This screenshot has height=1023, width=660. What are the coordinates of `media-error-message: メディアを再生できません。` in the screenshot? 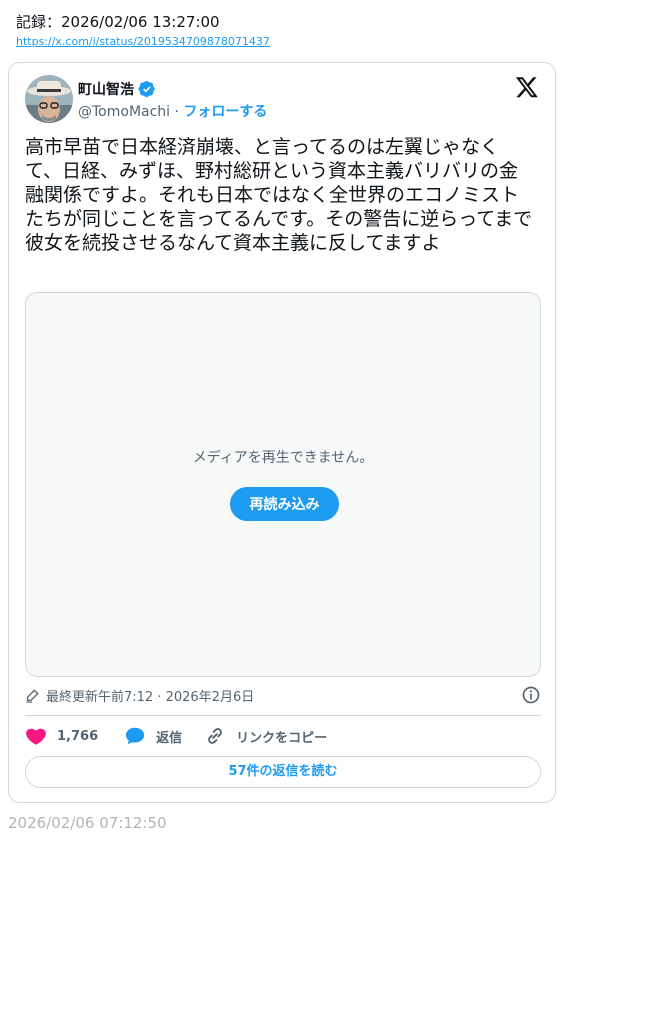 It's located at (283, 458).